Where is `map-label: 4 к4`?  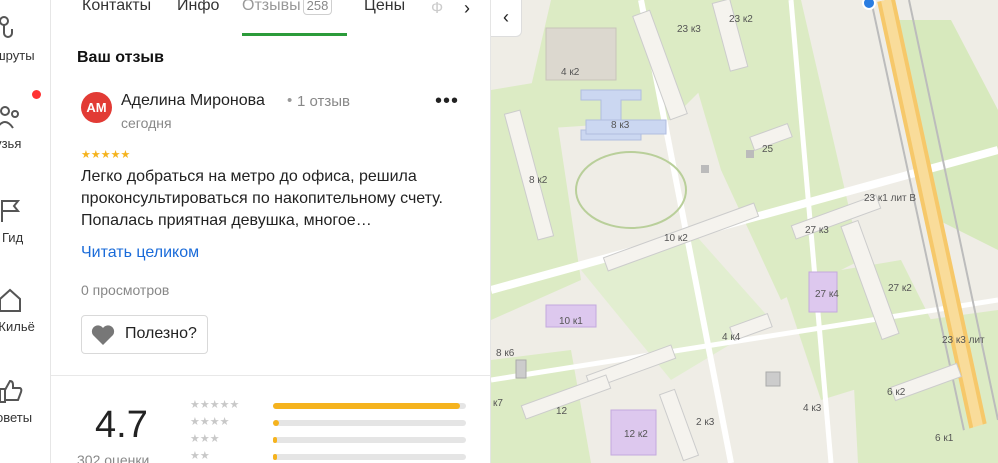
map-label: 4 к4 is located at coordinates (731, 337).